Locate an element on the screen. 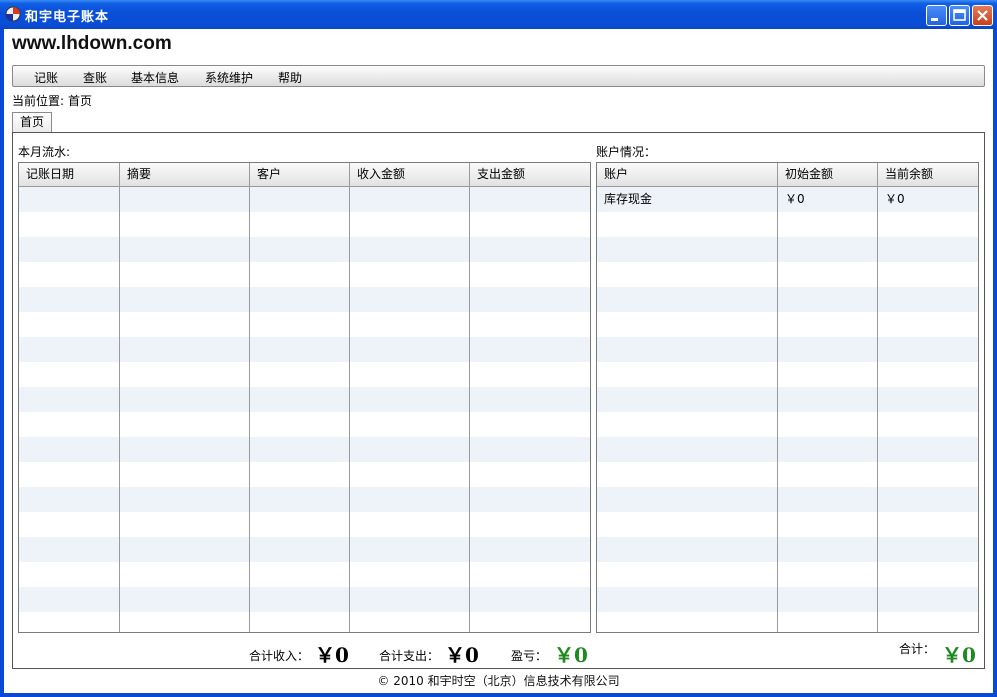 The image size is (997, 697). maximize-icon is located at coordinates (959, 15).